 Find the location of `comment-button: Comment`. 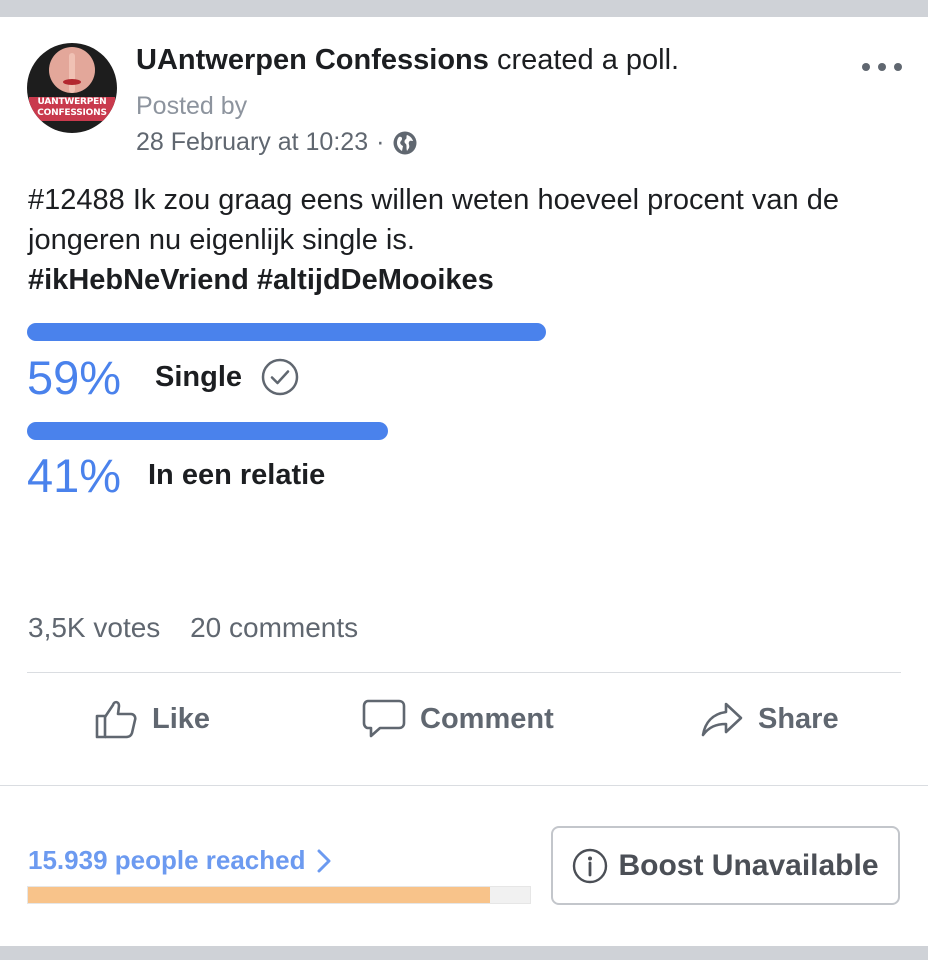

comment-button: Comment is located at coordinates (458, 719).